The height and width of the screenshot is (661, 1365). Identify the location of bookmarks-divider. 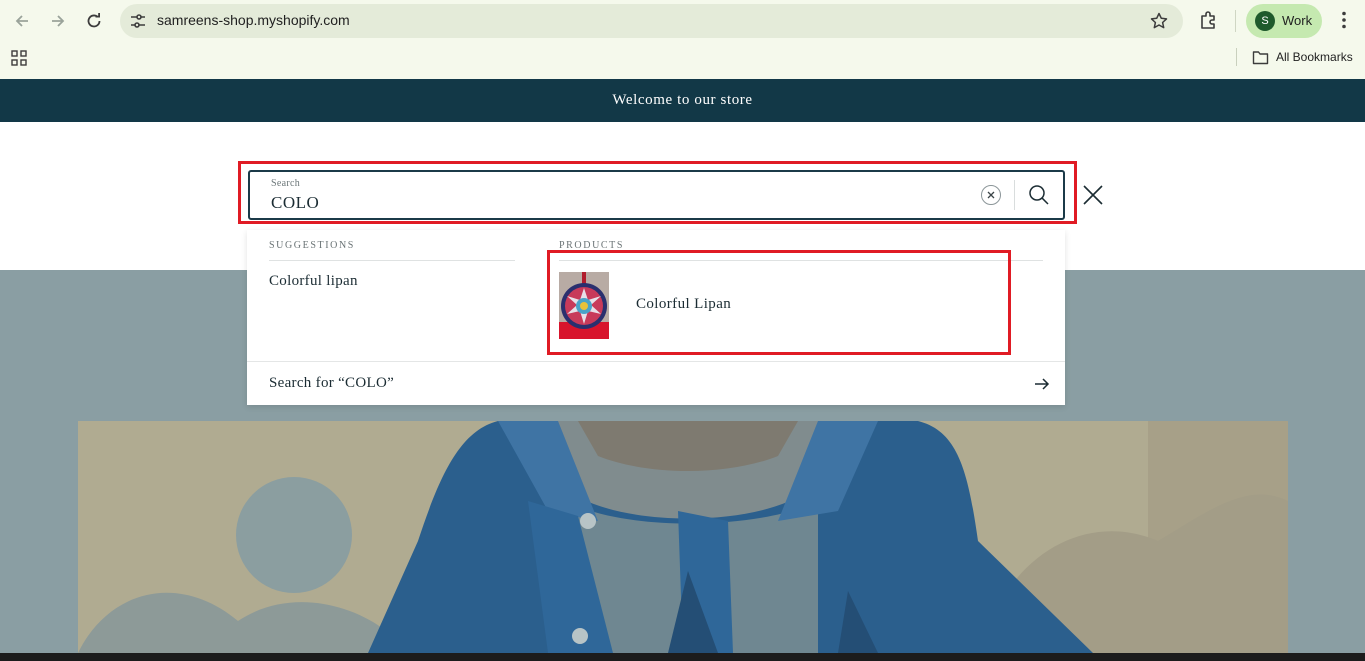
(1236, 57).